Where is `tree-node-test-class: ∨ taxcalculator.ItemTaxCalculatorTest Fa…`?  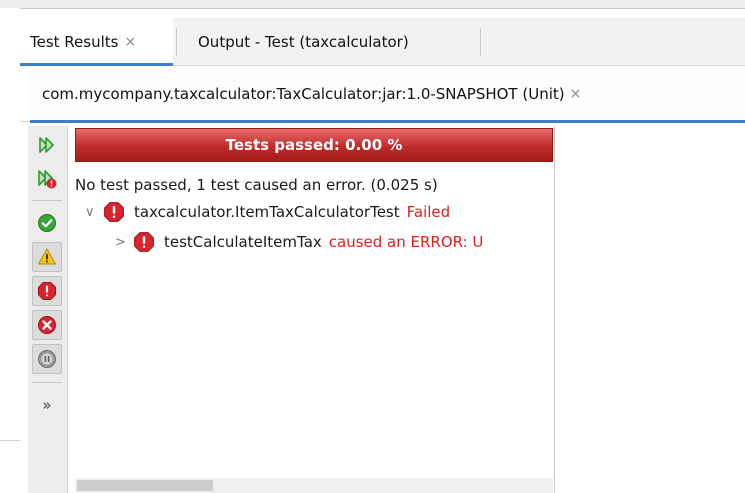 tree-node-test-class: ∨ taxcalculator.ItemTaxCalculatorTest Fa… is located at coordinates (267, 212).